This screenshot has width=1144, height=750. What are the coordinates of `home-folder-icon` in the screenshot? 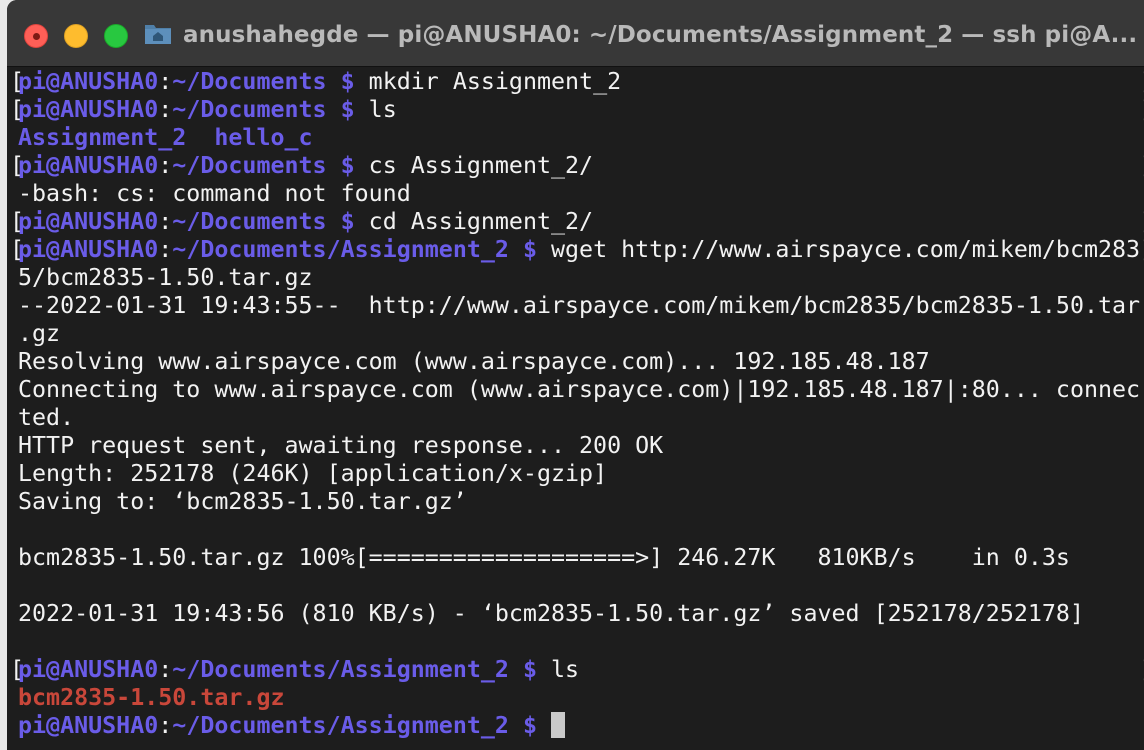 It's located at (158, 34).